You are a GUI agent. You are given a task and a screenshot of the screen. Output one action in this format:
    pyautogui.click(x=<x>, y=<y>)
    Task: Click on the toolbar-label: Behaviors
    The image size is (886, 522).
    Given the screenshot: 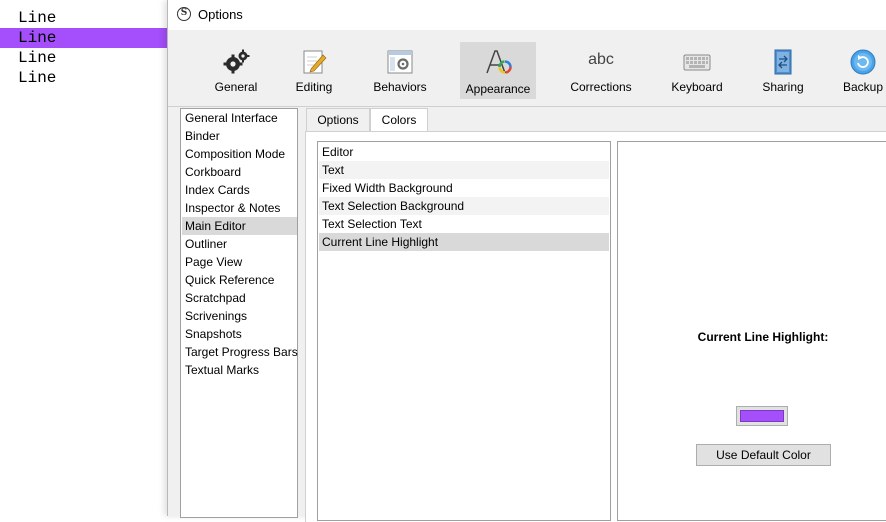 What is the action you would take?
    pyautogui.click(x=400, y=87)
    